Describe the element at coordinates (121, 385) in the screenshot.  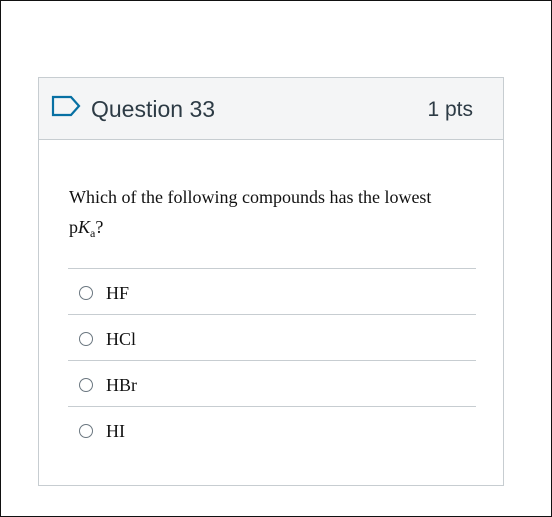
I see `answer-label: HBr` at that location.